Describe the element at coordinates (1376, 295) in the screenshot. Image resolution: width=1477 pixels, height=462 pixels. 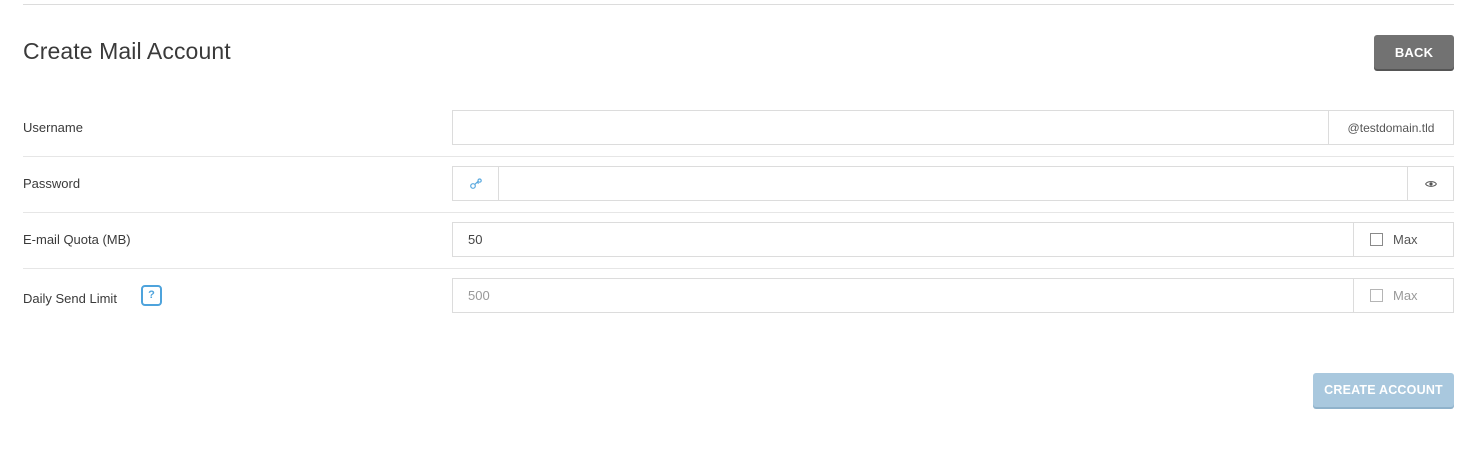
I see `send-limit-max-checkbox` at that location.